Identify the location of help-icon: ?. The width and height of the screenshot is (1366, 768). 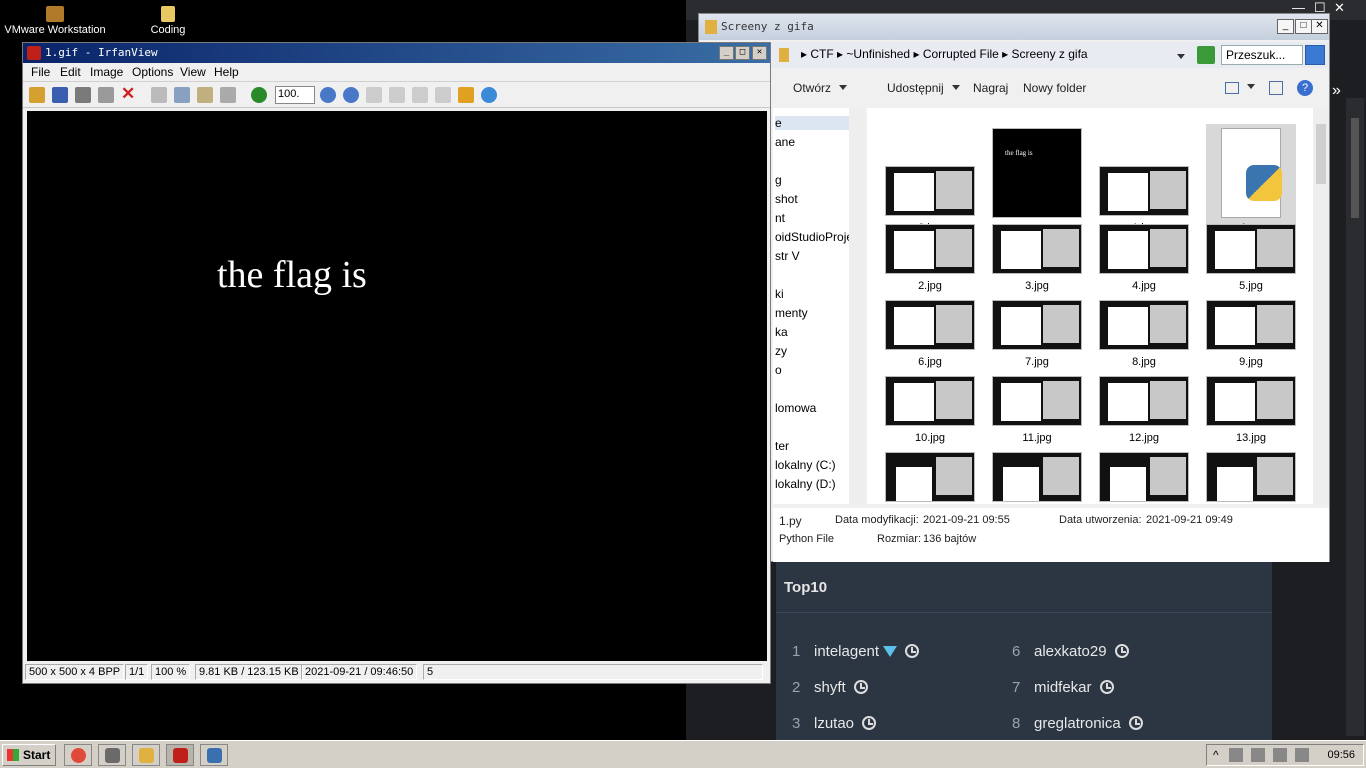
(1305, 88).